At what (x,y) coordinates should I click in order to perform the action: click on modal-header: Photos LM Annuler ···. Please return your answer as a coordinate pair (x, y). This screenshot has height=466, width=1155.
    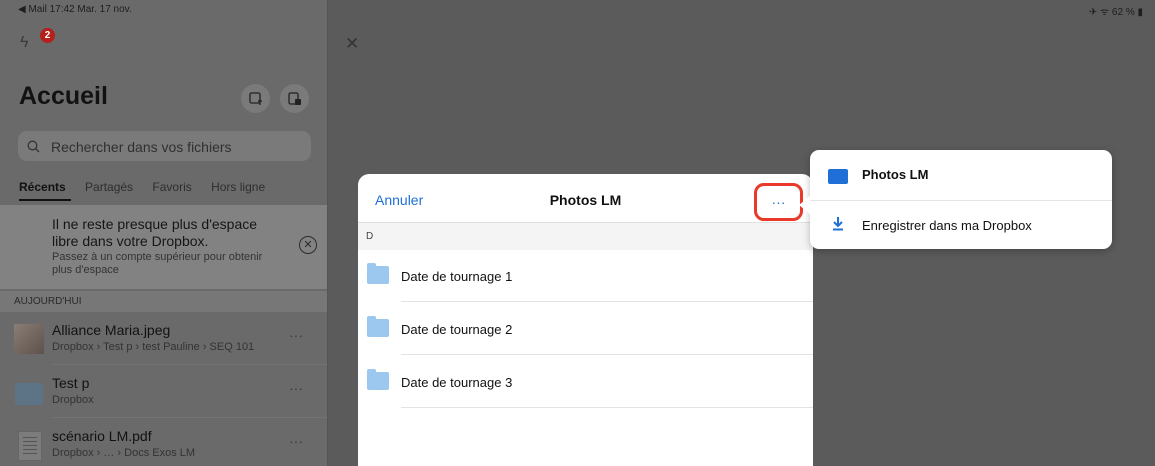
    Looking at the image, I should click on (585, 198).